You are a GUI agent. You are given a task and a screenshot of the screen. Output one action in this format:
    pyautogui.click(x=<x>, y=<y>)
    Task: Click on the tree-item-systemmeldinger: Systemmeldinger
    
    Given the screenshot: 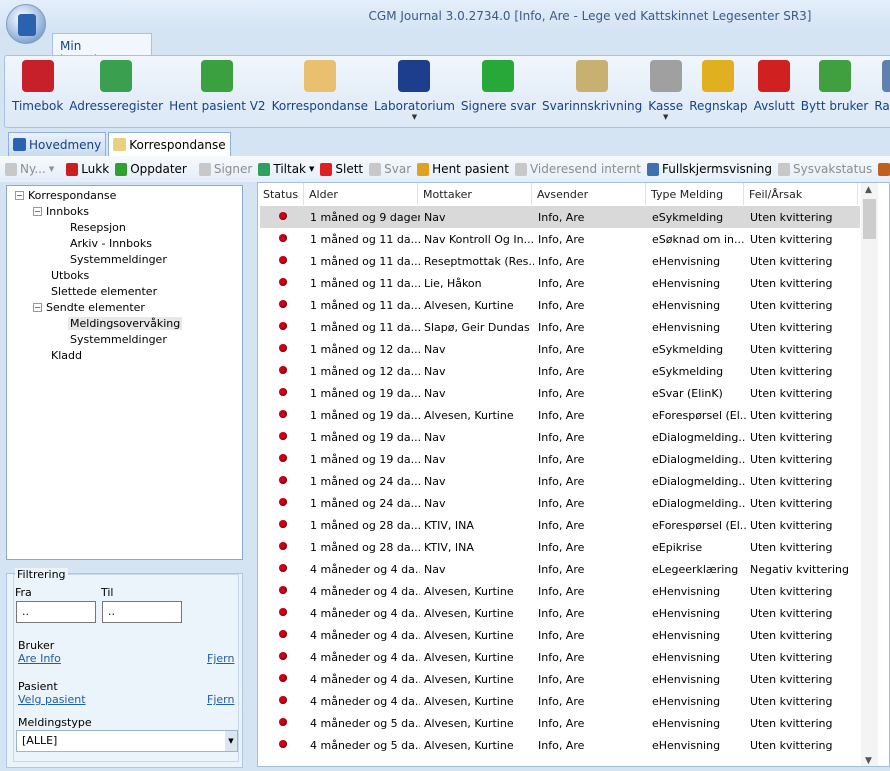 What is the action you would take?
    pyautogui.click(x=118, y=259)
    